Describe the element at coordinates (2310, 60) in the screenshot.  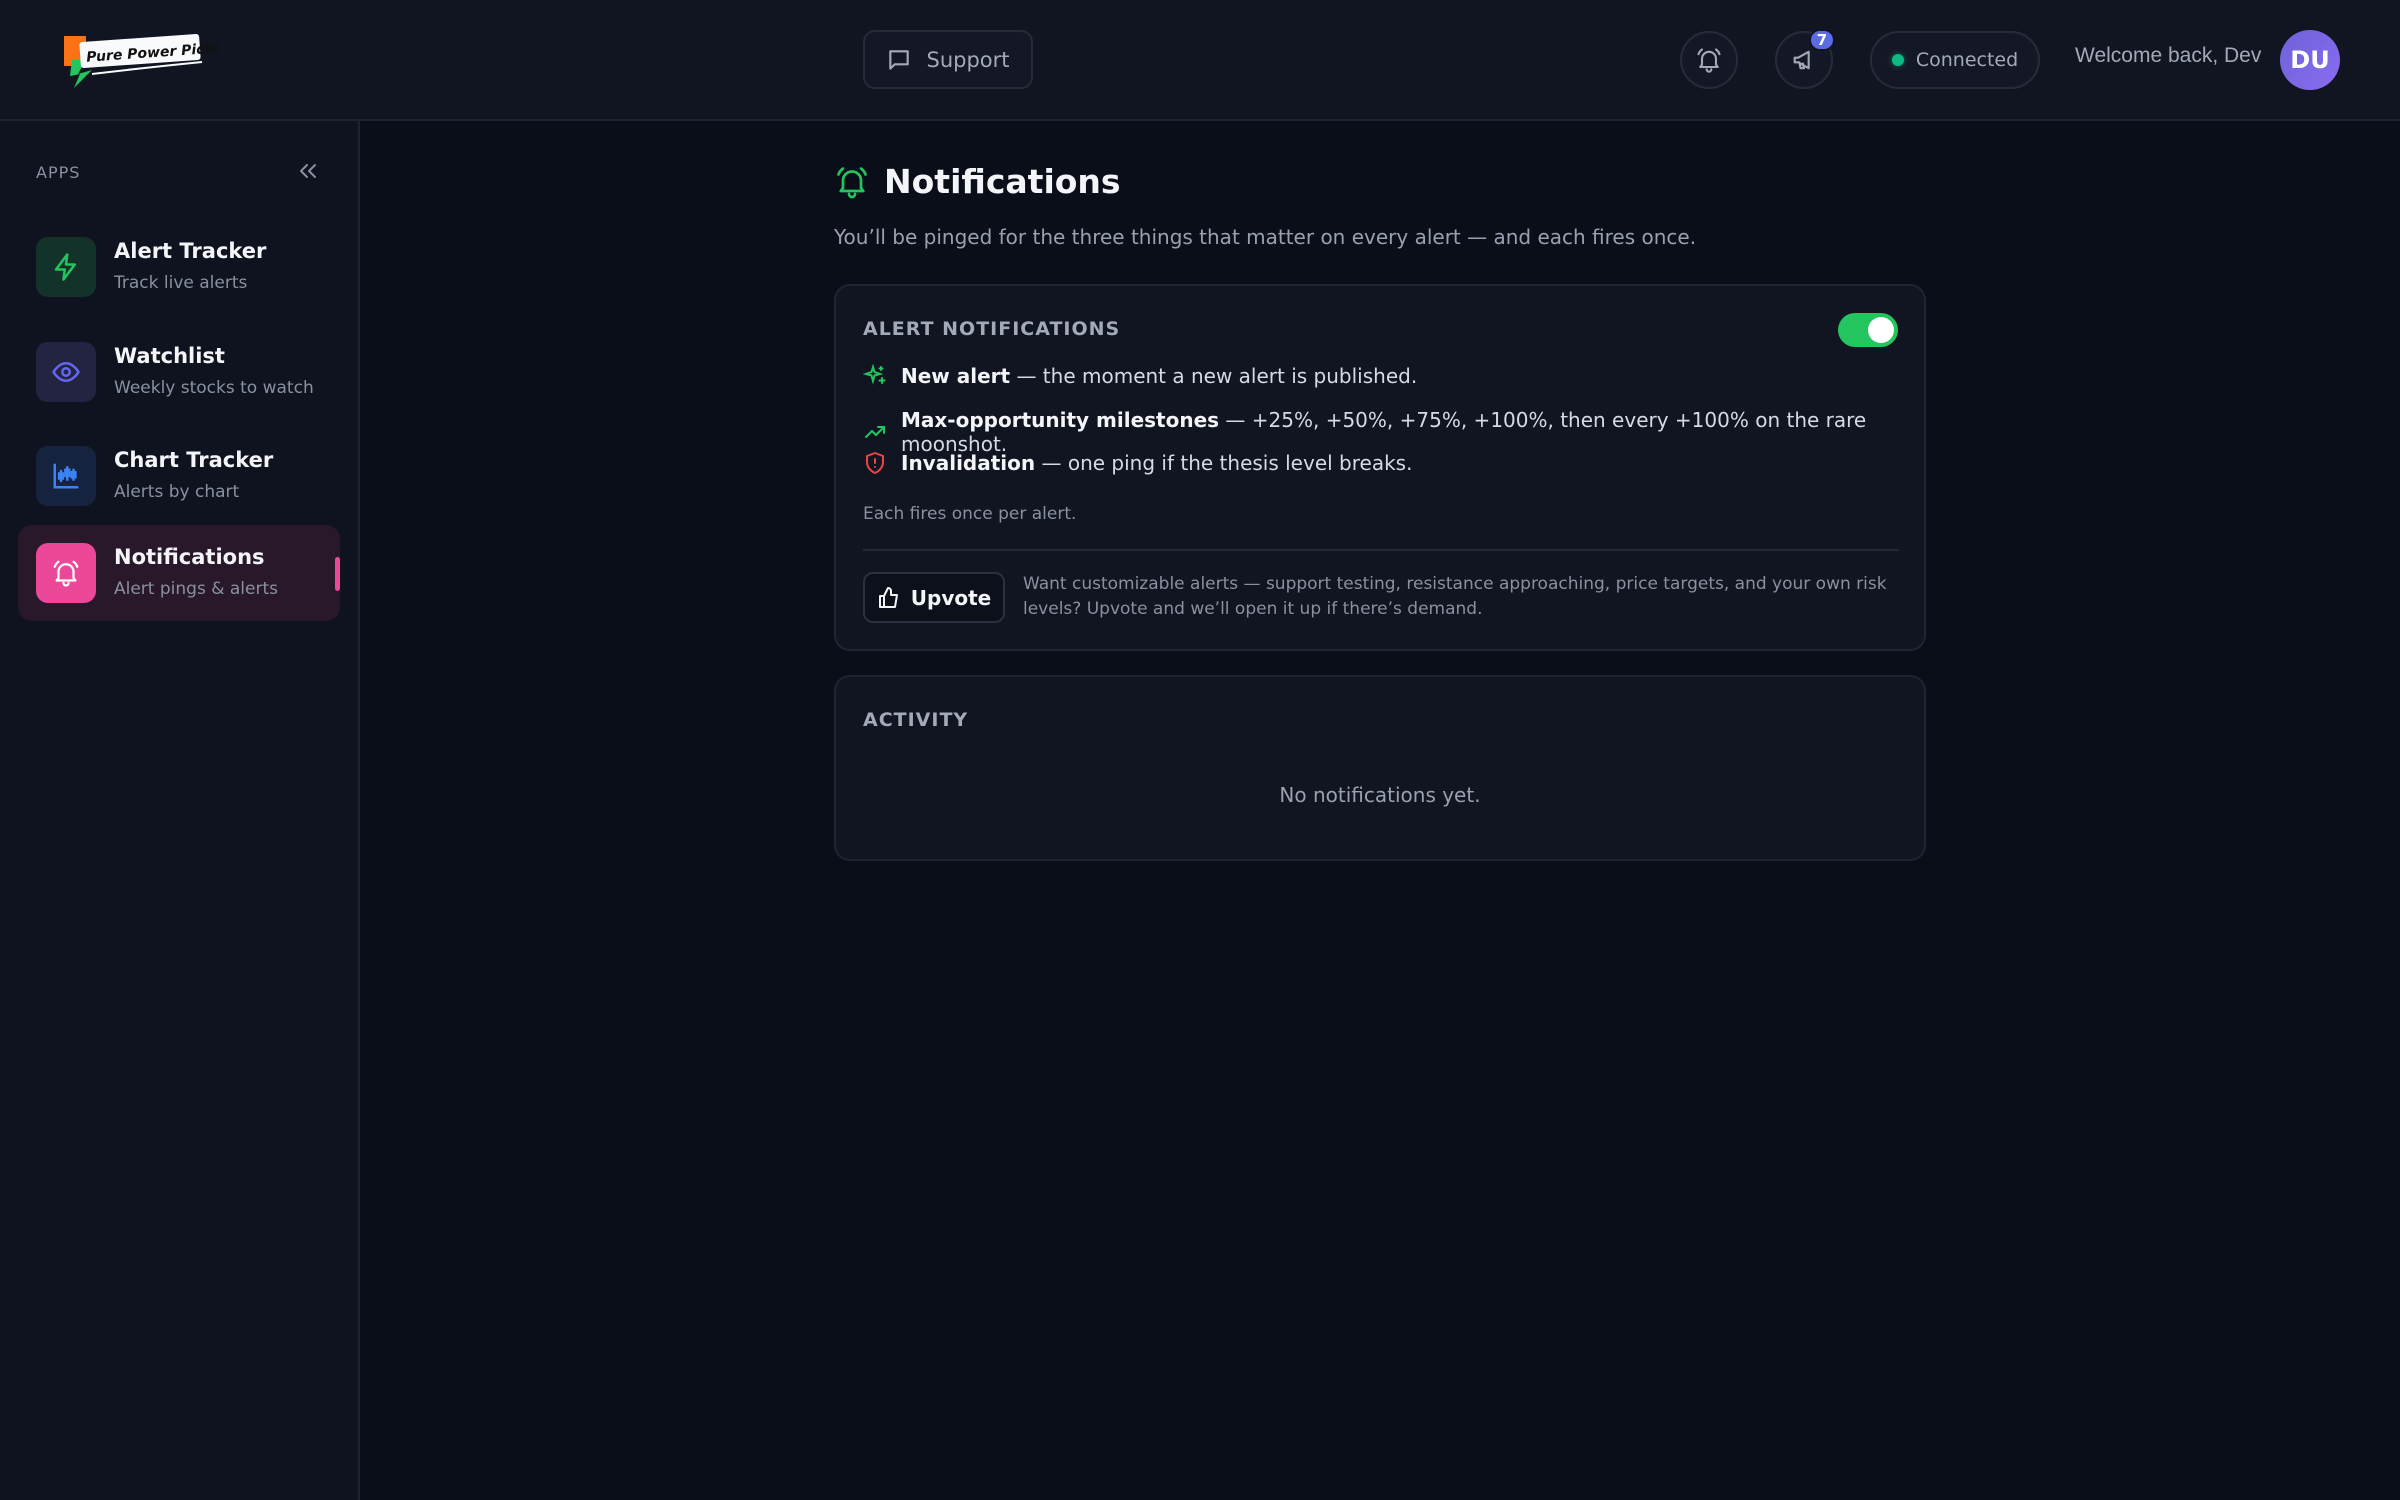
I see `avatar: DU` at that location.